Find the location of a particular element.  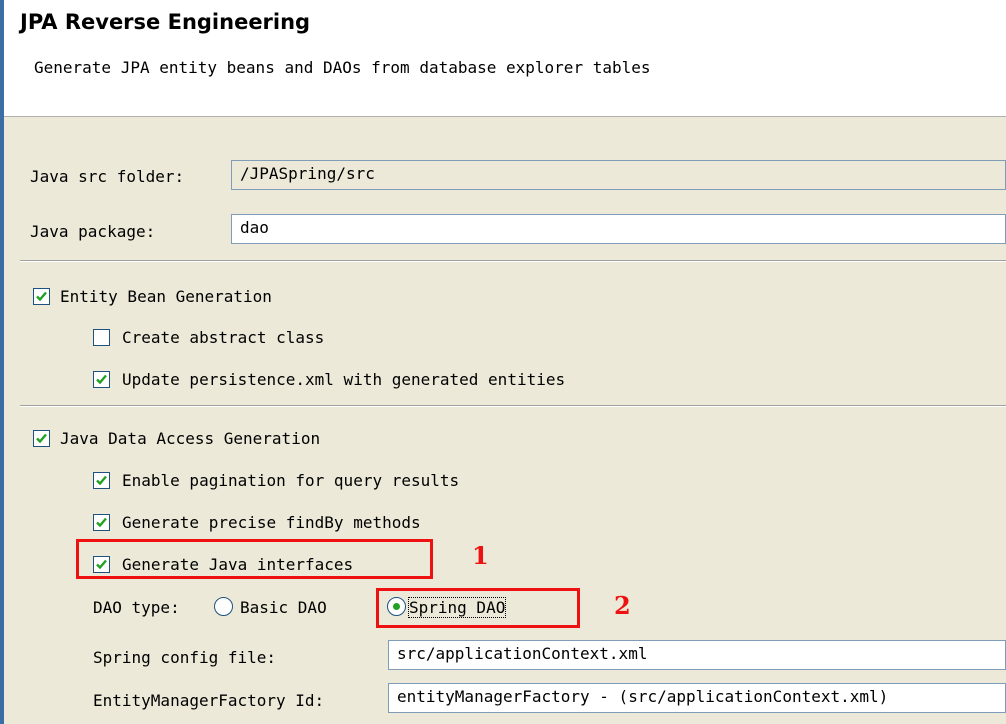

package-label: Java package: is located at coordinates (93, 231).